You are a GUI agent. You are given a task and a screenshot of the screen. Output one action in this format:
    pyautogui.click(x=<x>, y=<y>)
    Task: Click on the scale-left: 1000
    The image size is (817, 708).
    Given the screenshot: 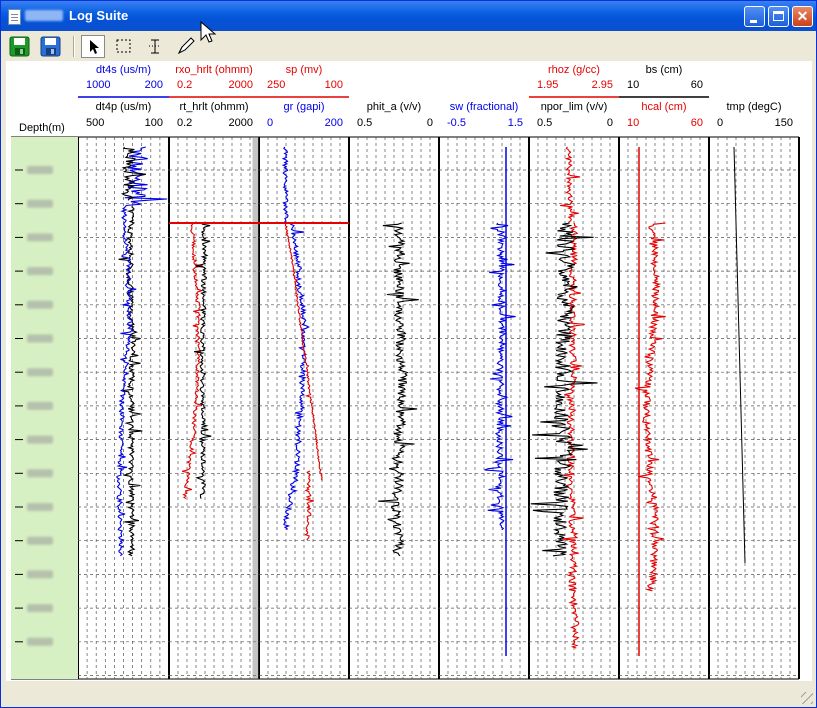 What is the action you would take?
    pyautogui.click(x=98, y=85)
    